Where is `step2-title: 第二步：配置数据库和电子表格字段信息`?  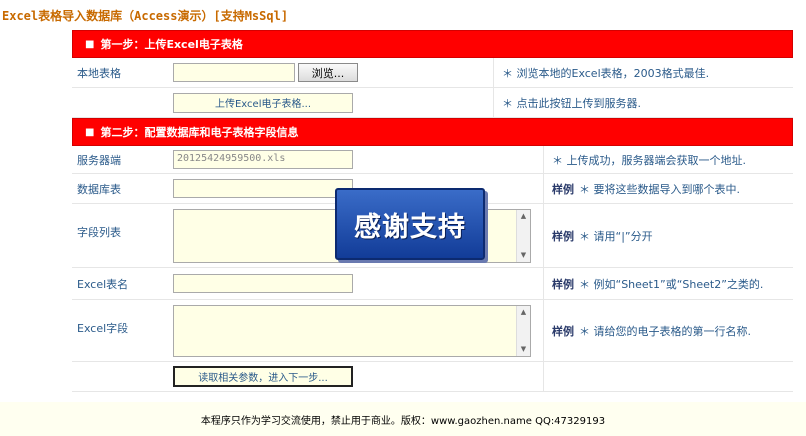 step2-title: 第二步：配置数据库和电子表格字段信息 is located at coordinates (199, 132).